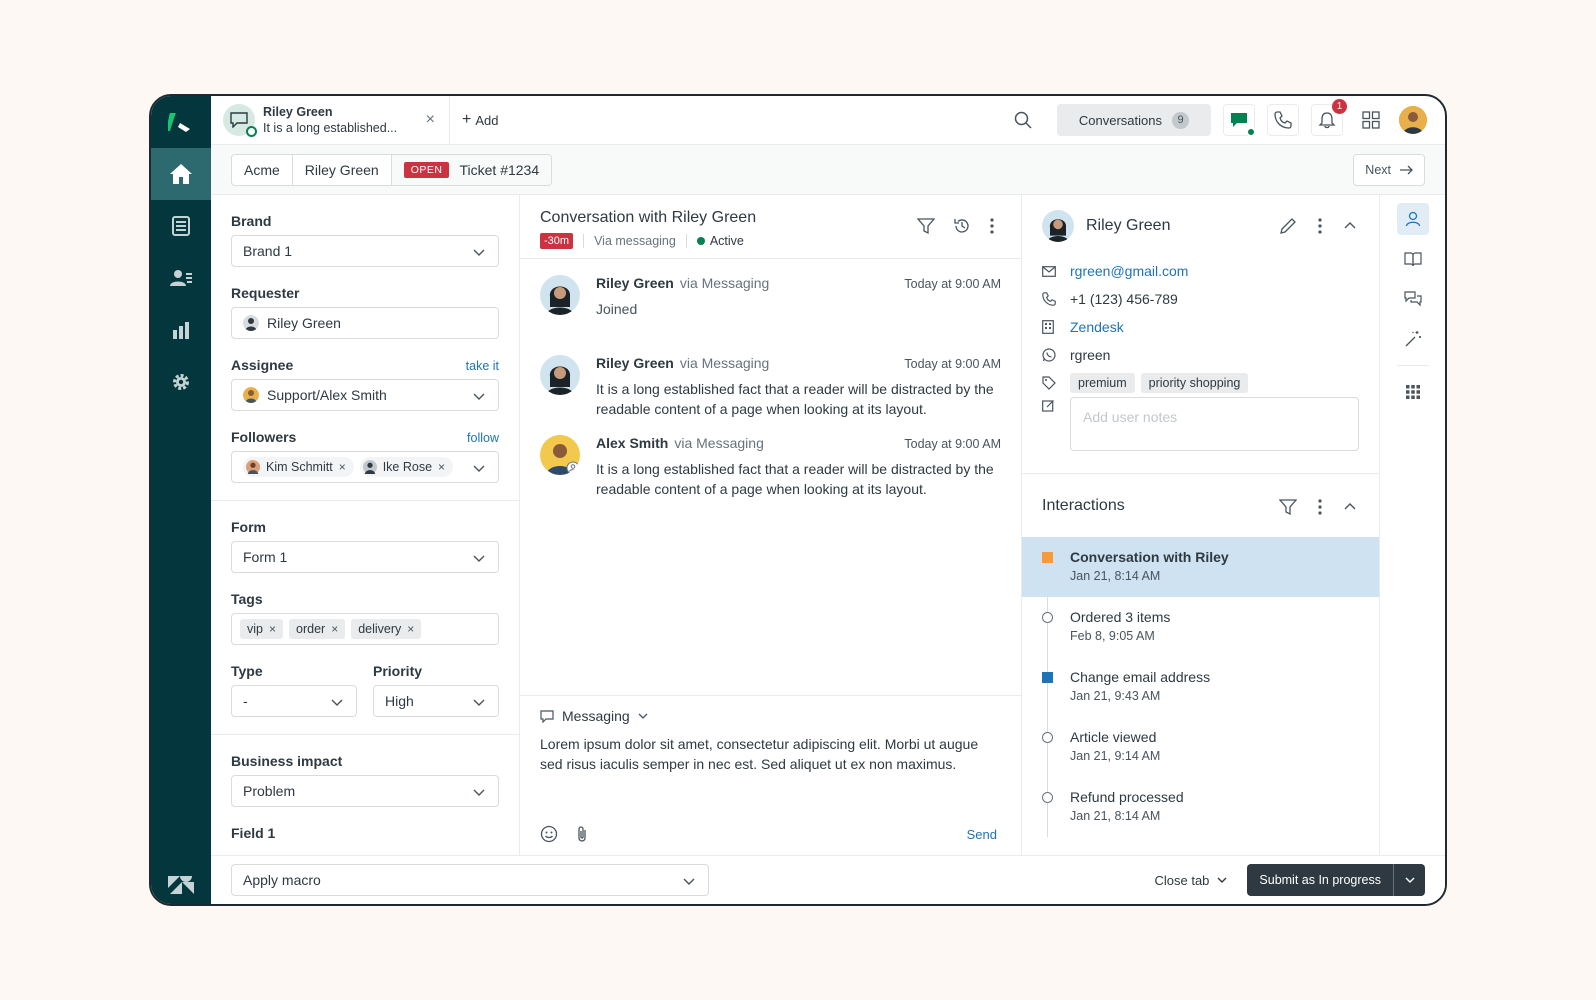 This screenshot has height=1000, width=1596. What do you see at coordinates (365, 557) in the screenshot?
I see `form-select: Form 1` at bounding box center [365, 557].